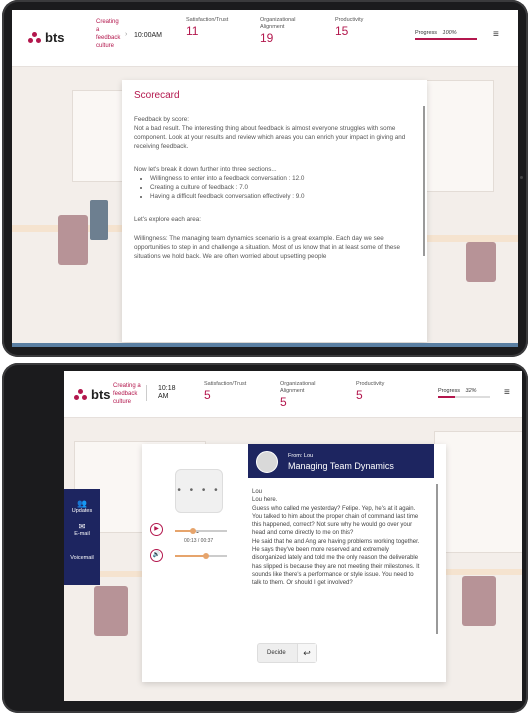 The image size is (530, 713). What do you see at coordinates (199, 541) in the screenshot?
I see `playback-time: 00:13 / 00:37` at bounding box center [199, 541].